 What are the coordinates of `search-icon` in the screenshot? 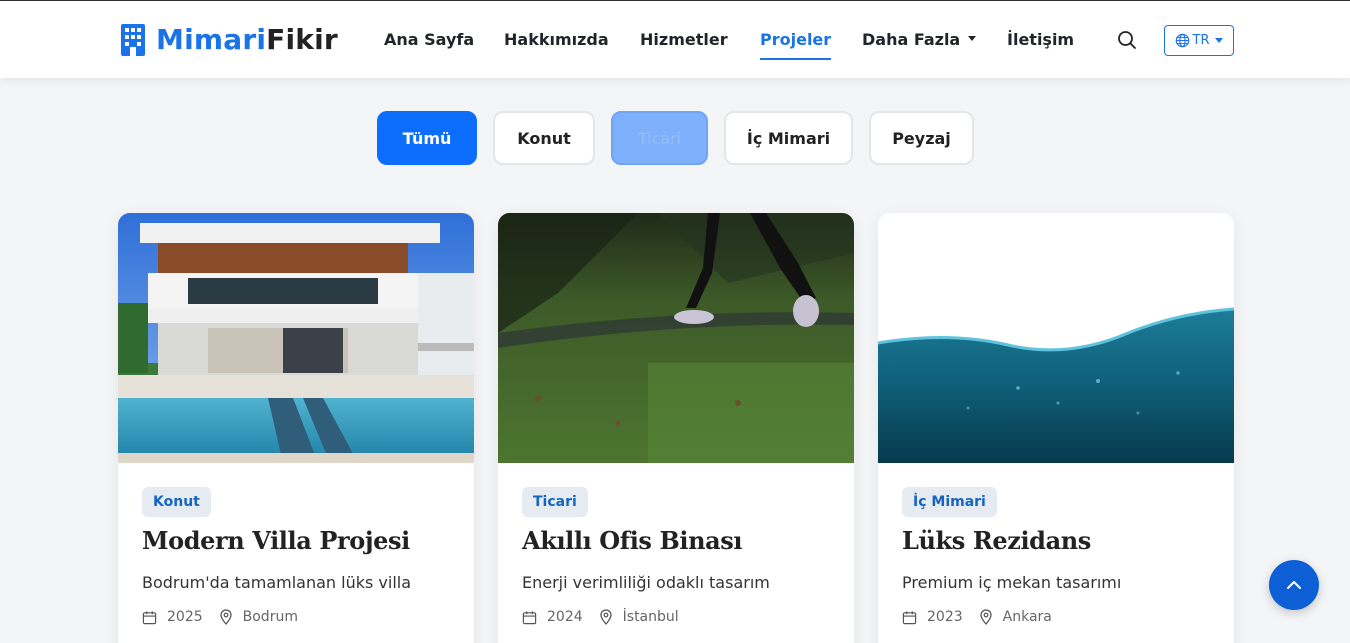 It's located at (1127, 40).